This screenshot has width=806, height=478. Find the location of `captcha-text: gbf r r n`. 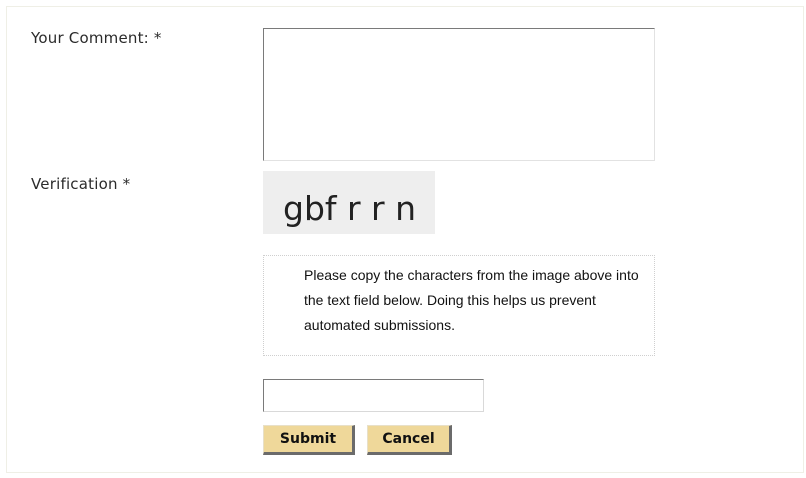

captcha-text: gbf r r n is located at coordinates (349, 208).